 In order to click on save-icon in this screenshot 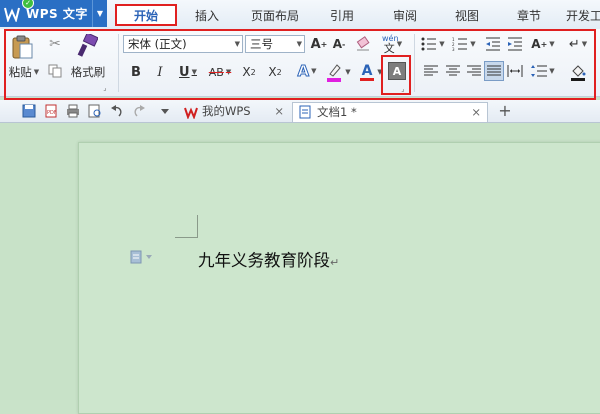, I will do `click(29, 111)`.